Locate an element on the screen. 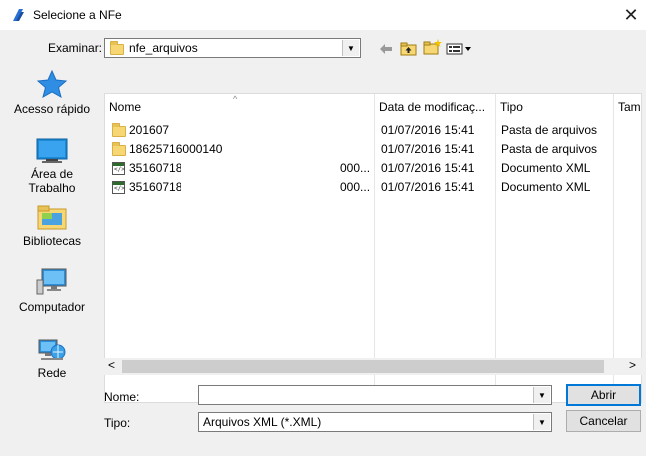 This screenshot has width=646, height=456. title-bar: Selecione a NFe ✕ is located at coordinates (323, 15).